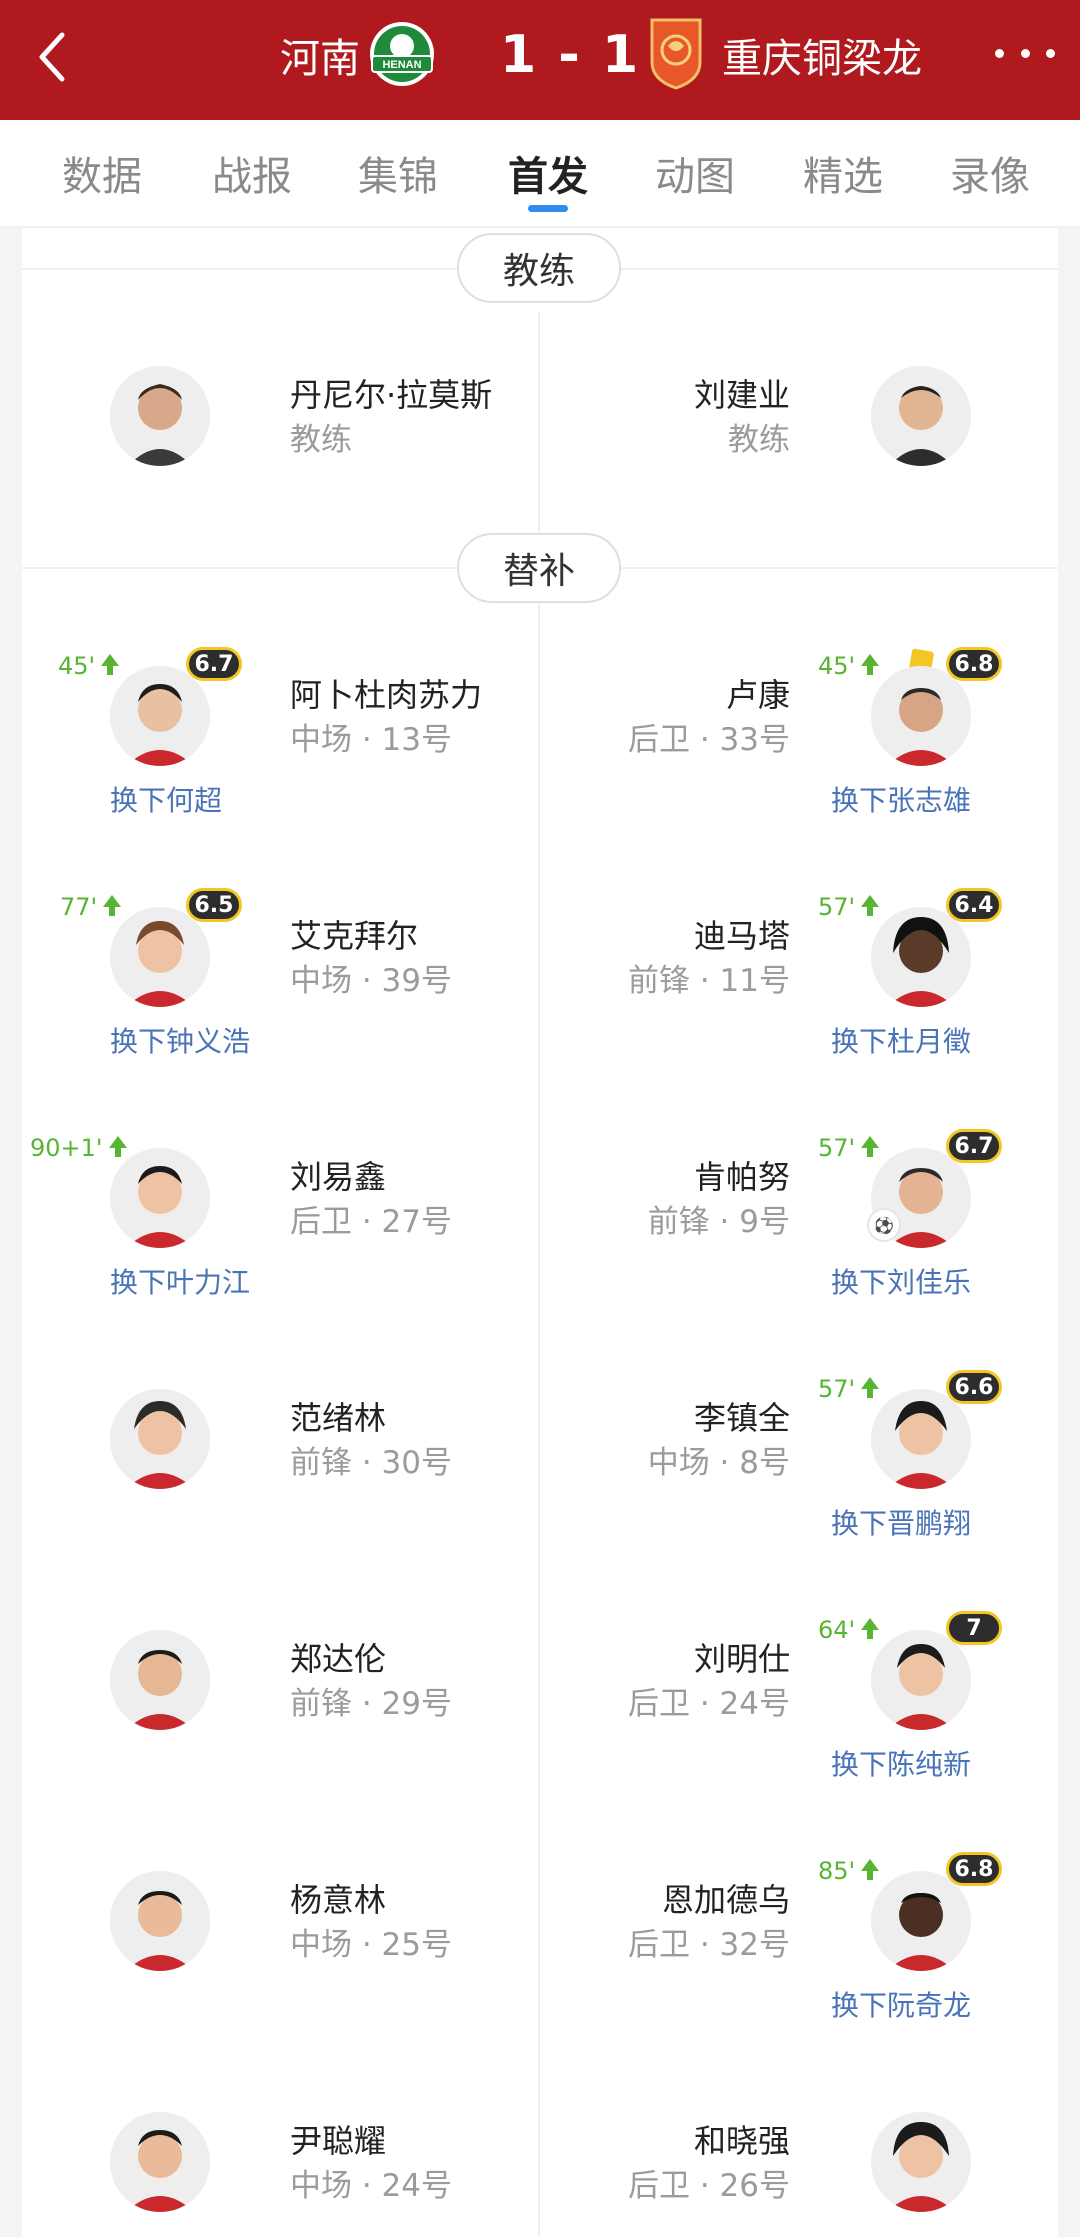 The height and width of the screenshot is (2237, 1080). Describe the element at coordinates (371, 1945) in the screenshot. I see `player-position-number: 中场 · 25号` at that location.